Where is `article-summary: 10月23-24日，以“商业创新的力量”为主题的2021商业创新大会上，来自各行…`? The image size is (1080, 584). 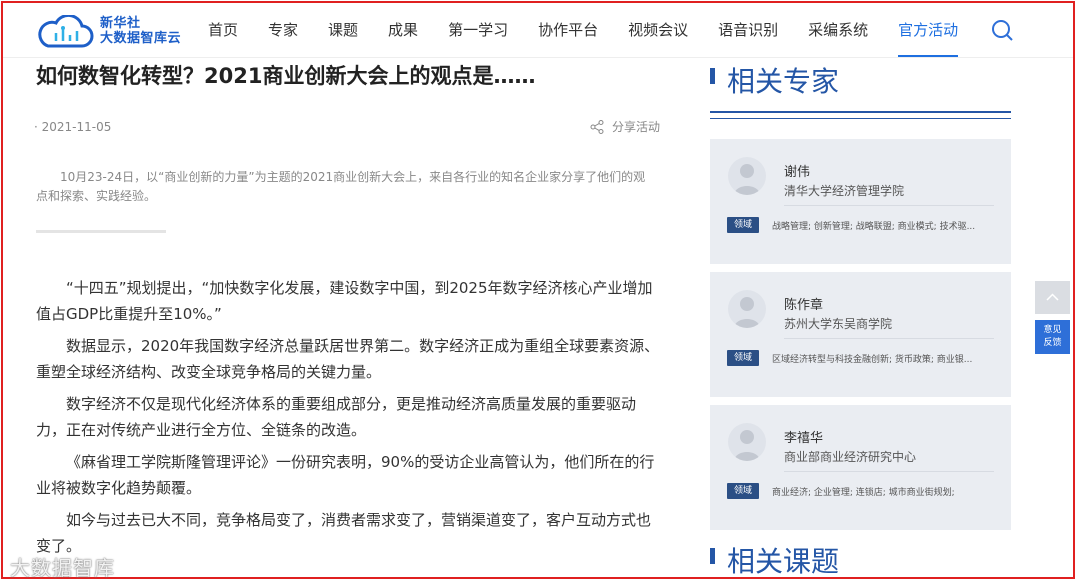
article-summary: 10月23-24日，以“商业创新的力量”为主题的2021商业创新大会上，来自各行… is located at coordinates (341, 186).